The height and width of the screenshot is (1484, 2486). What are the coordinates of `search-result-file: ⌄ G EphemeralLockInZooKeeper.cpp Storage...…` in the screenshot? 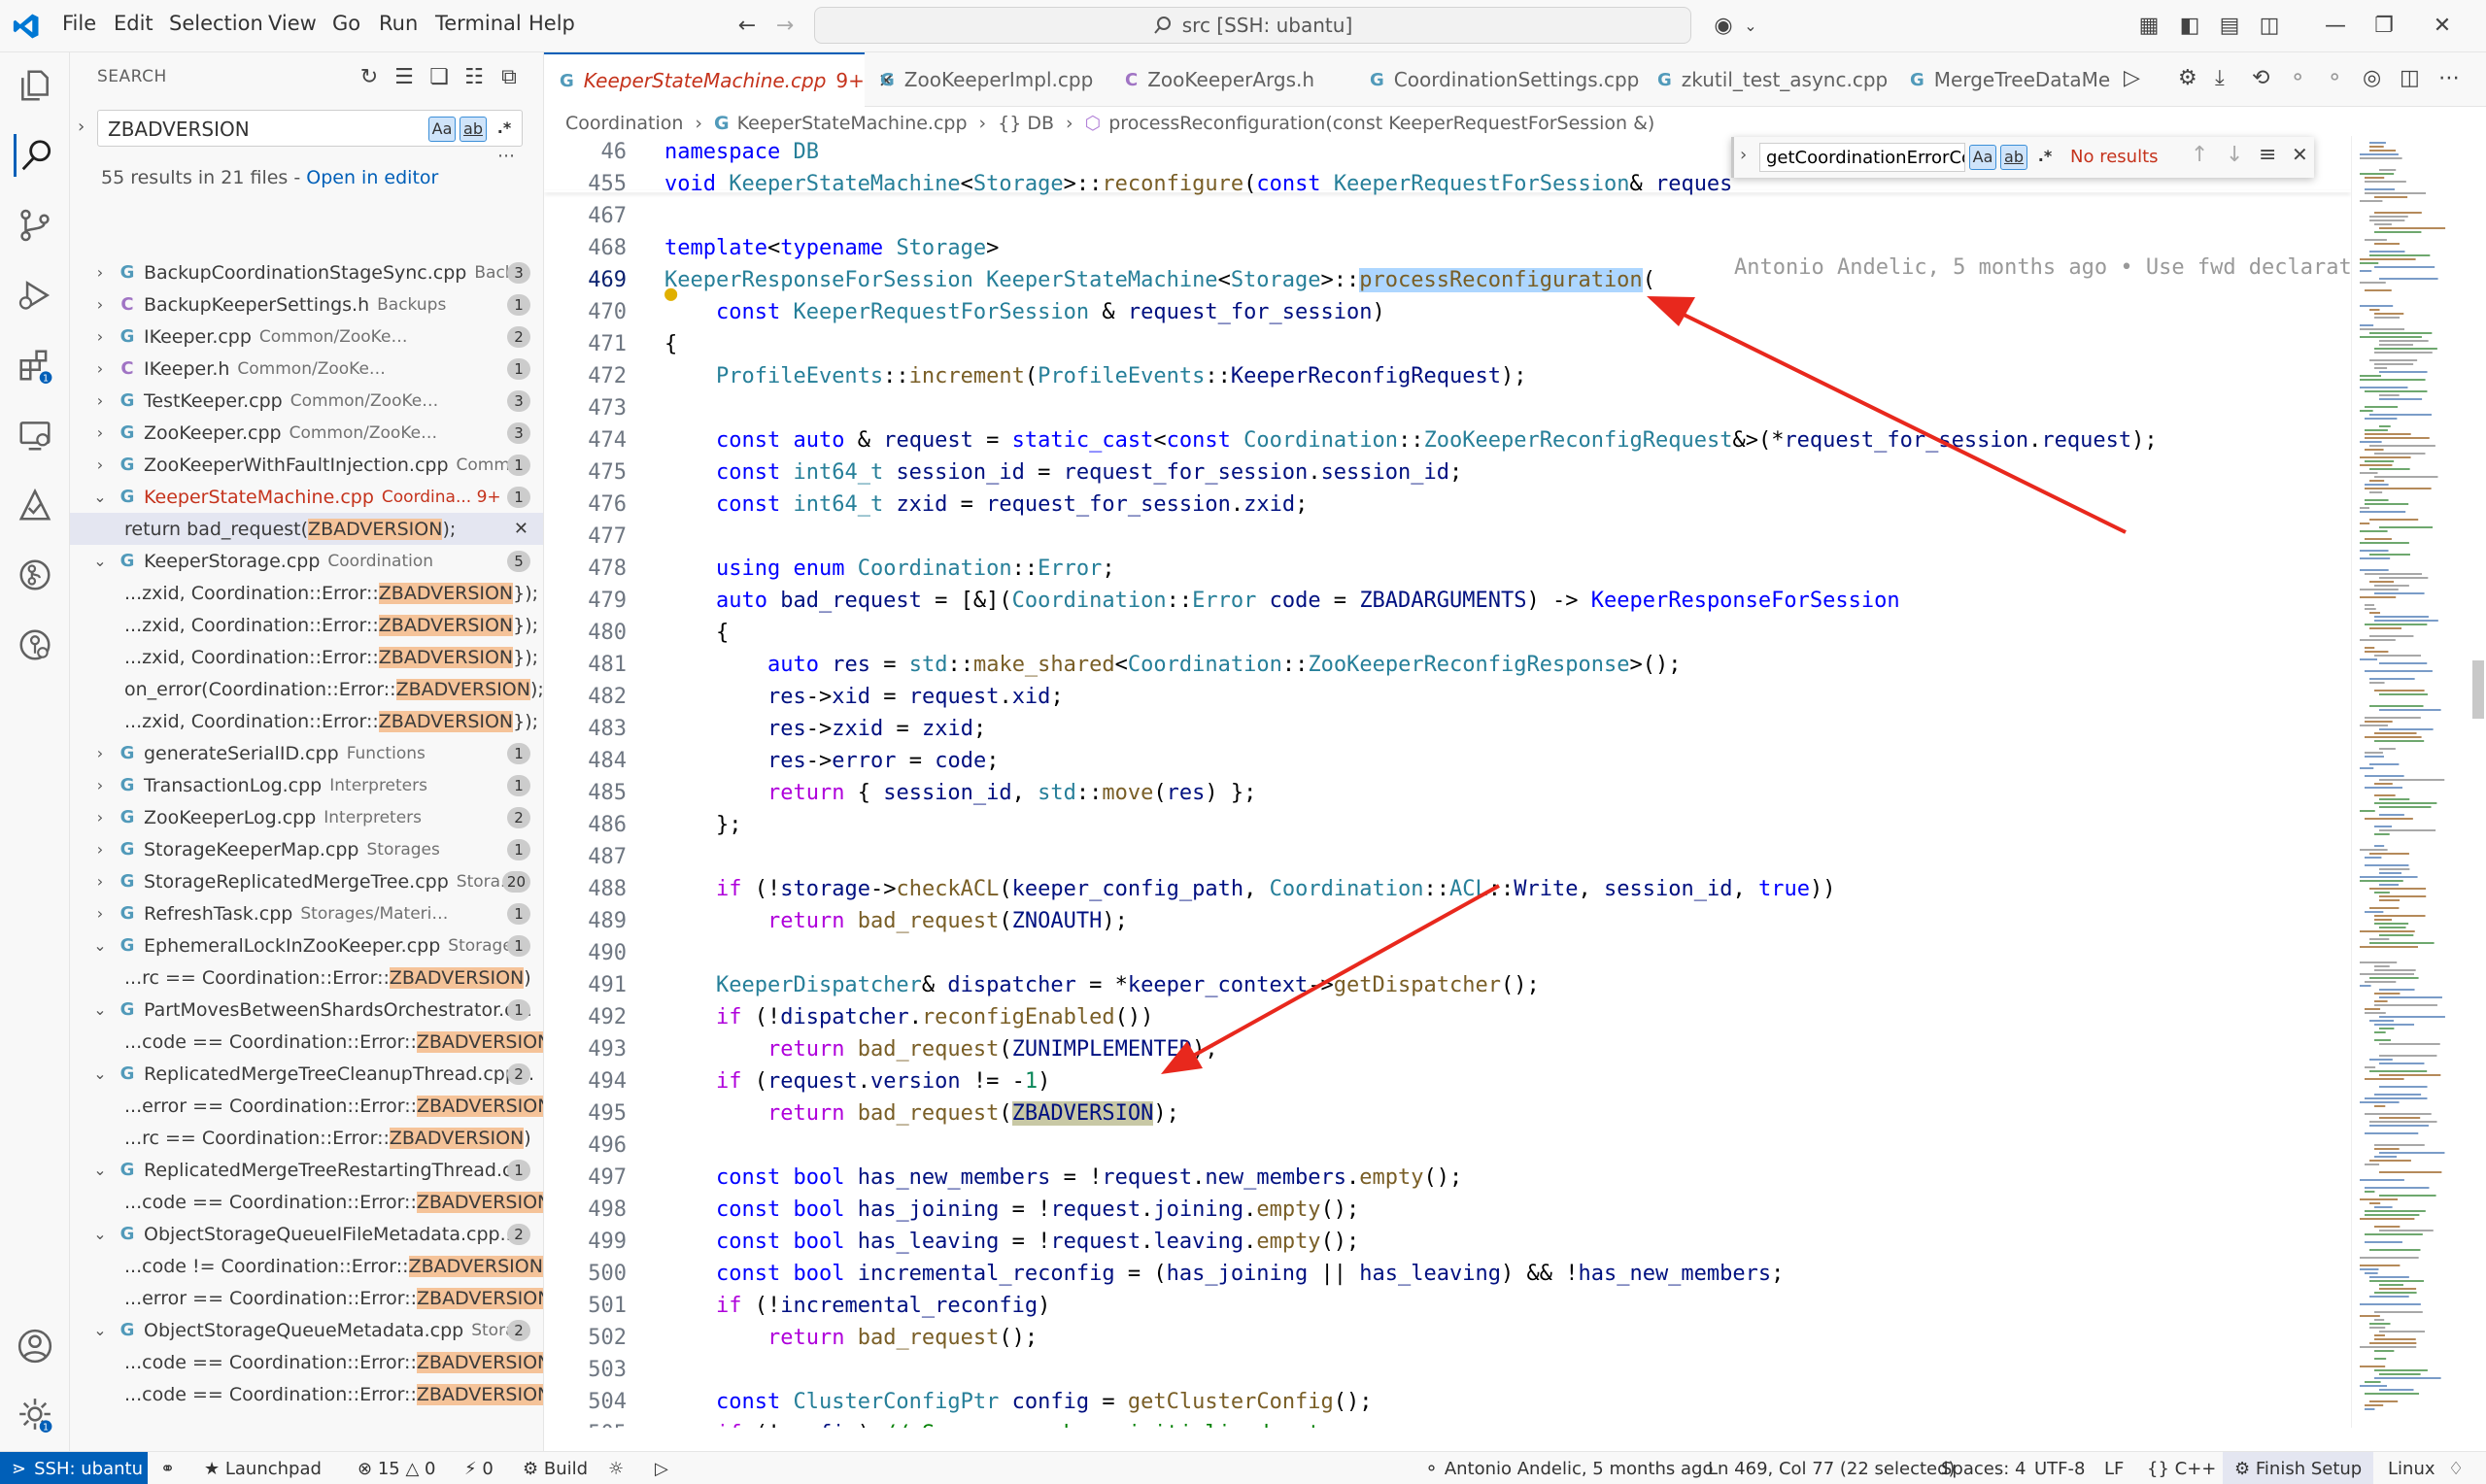 It's located at (306, 945).